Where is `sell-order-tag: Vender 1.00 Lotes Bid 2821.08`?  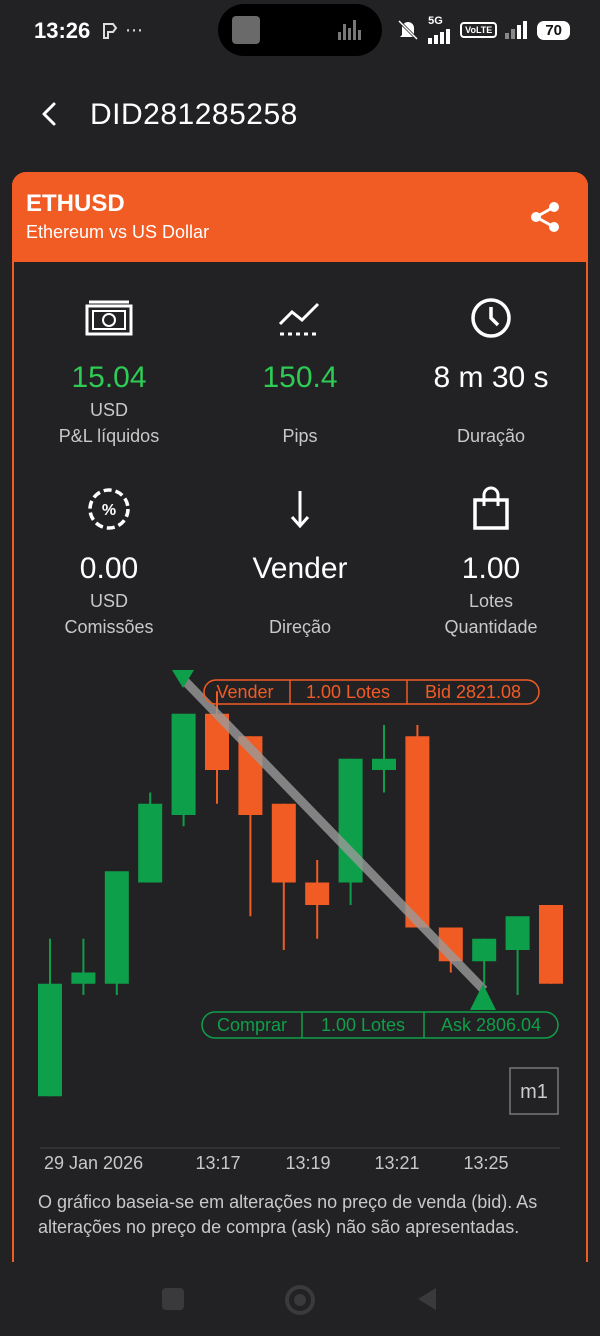
sell-order-tag: Vender 1.00 Lotes Bid 2821.08 is located at coordinates (371, 692).